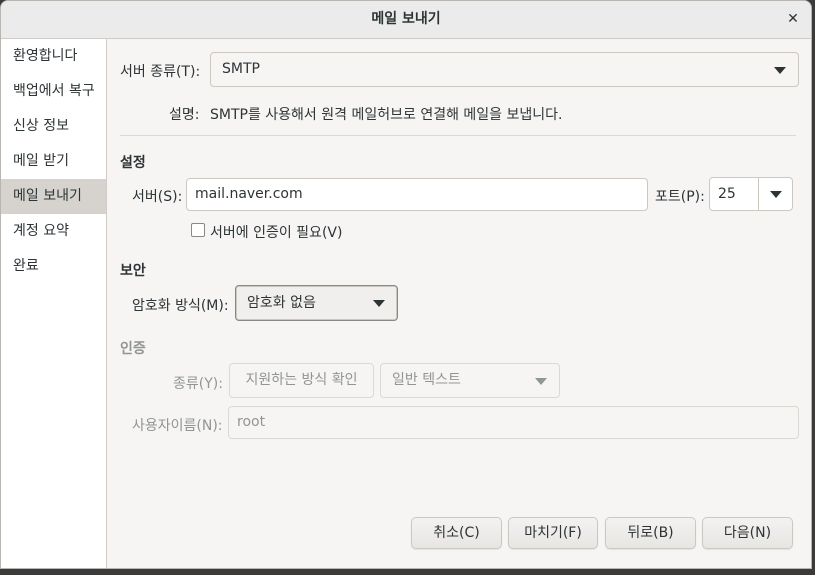 Image resolution: width=815 pixels, height=575 pixels. I want to click on auth-type-select: 일반 텍스트, so click(470, 380).